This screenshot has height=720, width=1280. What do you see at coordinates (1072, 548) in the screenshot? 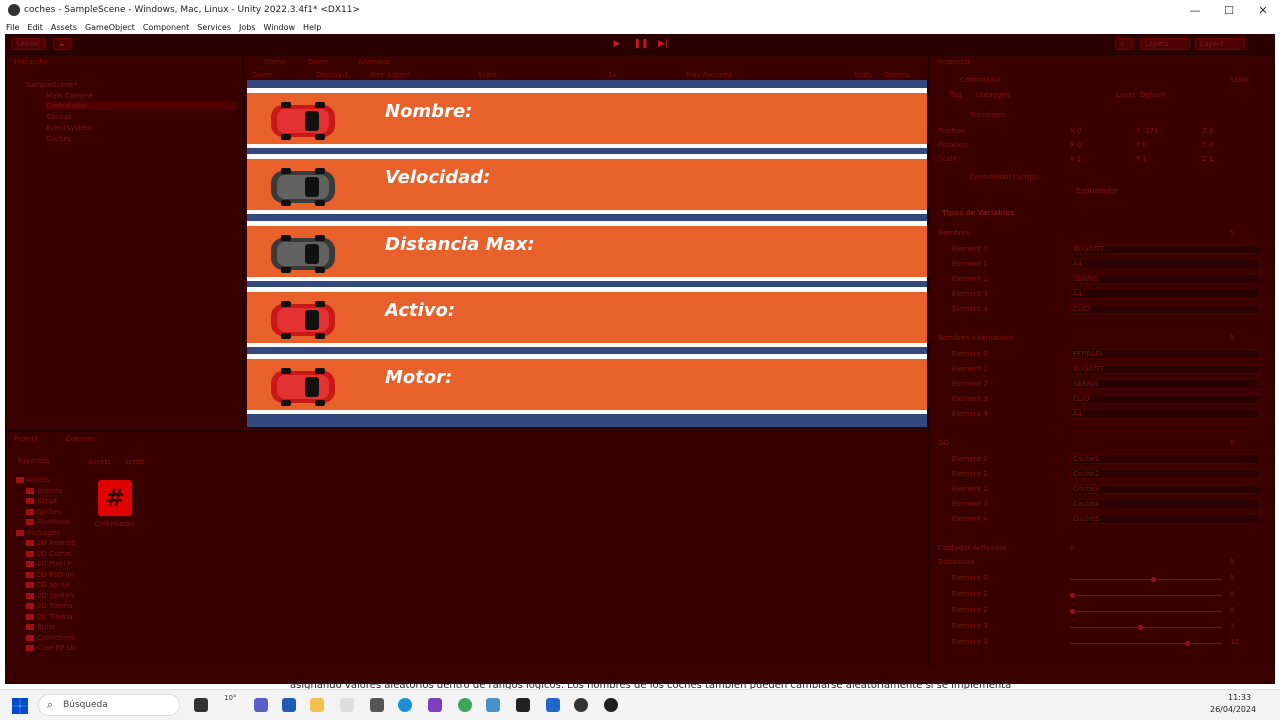
I see `contador-value: 0` at bounding box center [1072, 548].